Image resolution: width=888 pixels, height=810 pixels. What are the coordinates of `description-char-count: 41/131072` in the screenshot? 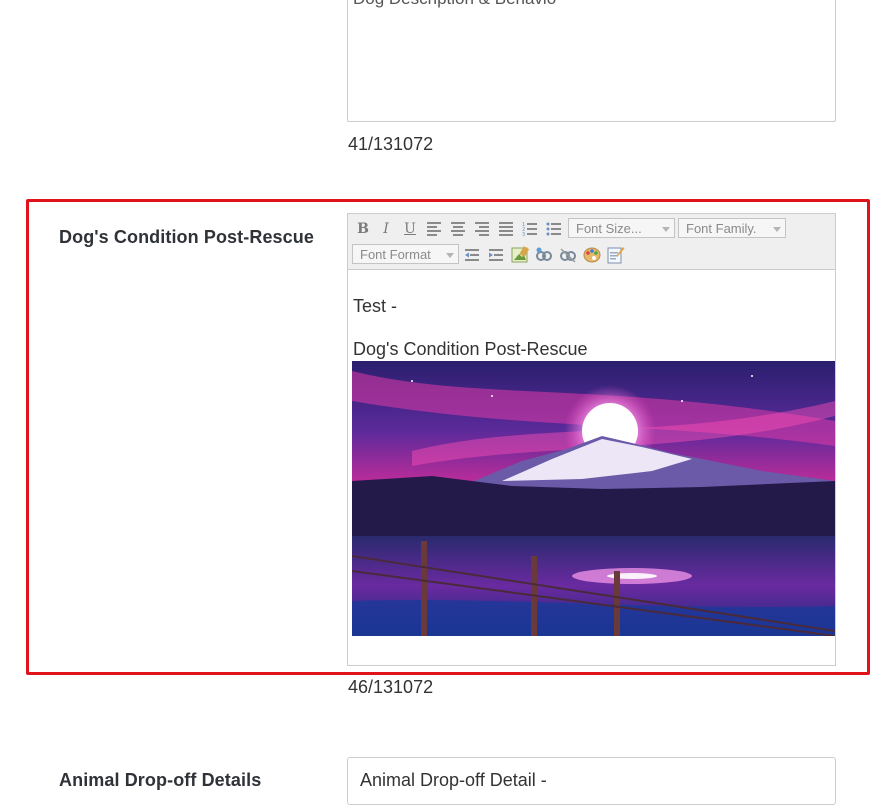 It's located at (391, 144).